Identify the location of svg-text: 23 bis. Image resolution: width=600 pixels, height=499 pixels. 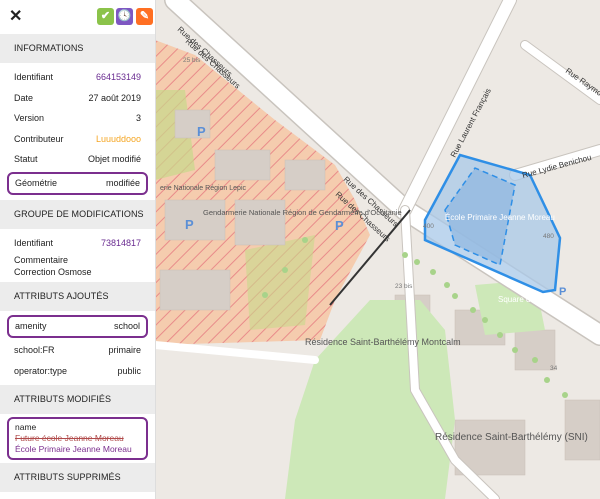
(404, 286).